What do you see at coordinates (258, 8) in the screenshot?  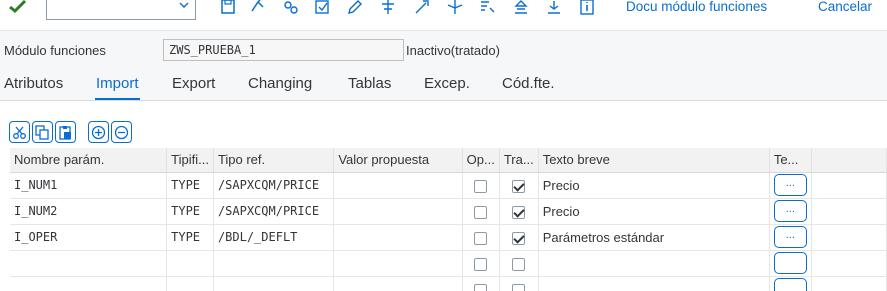 I see `other-object-icon` at bounding box center [258, 8].